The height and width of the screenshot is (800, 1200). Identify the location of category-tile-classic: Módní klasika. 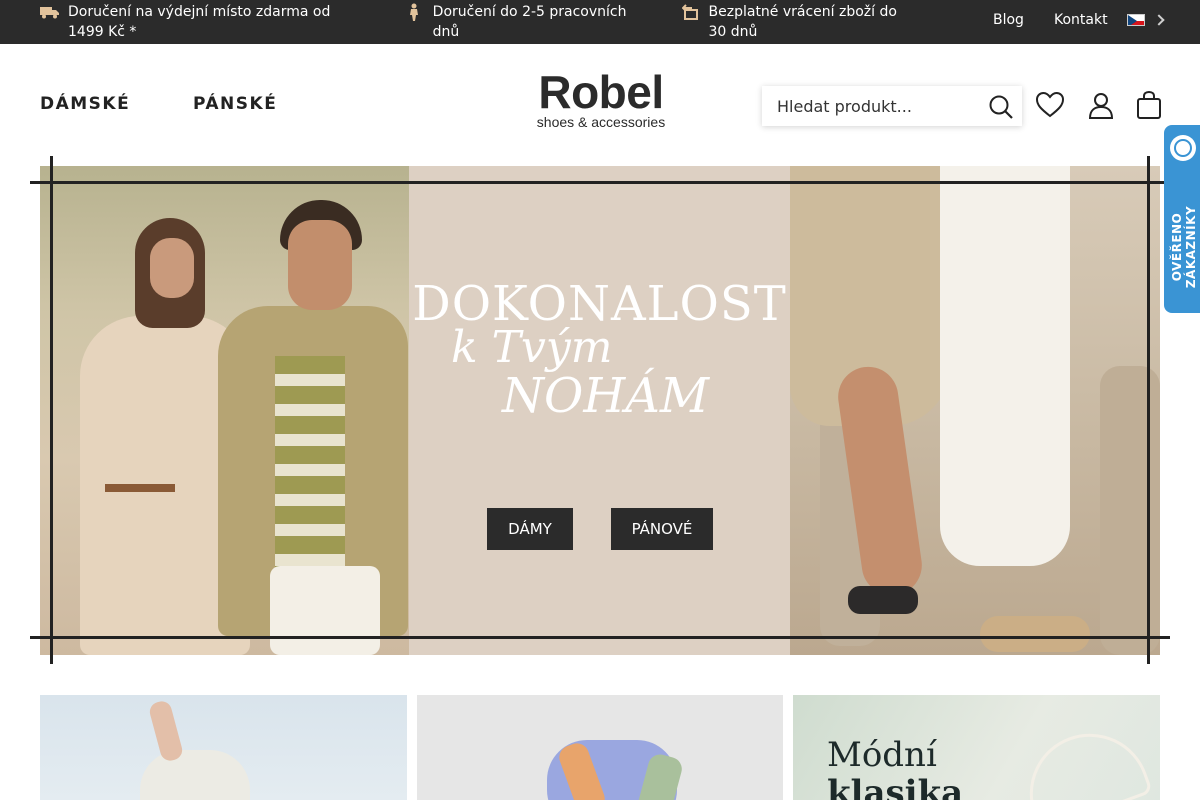
(976, 747).